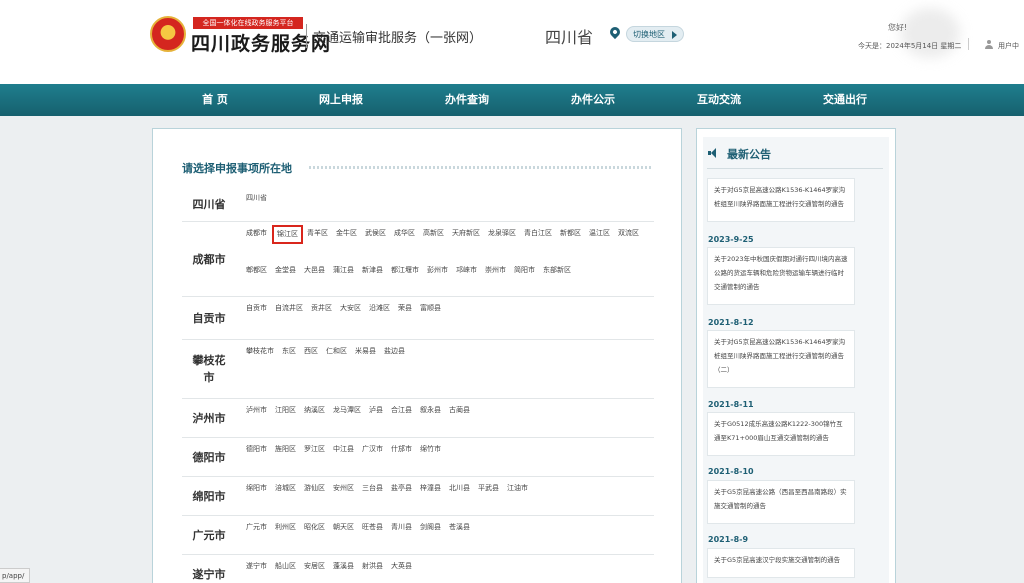  I want to click on logo-title: 四川政务服务网, so click(261, 42).